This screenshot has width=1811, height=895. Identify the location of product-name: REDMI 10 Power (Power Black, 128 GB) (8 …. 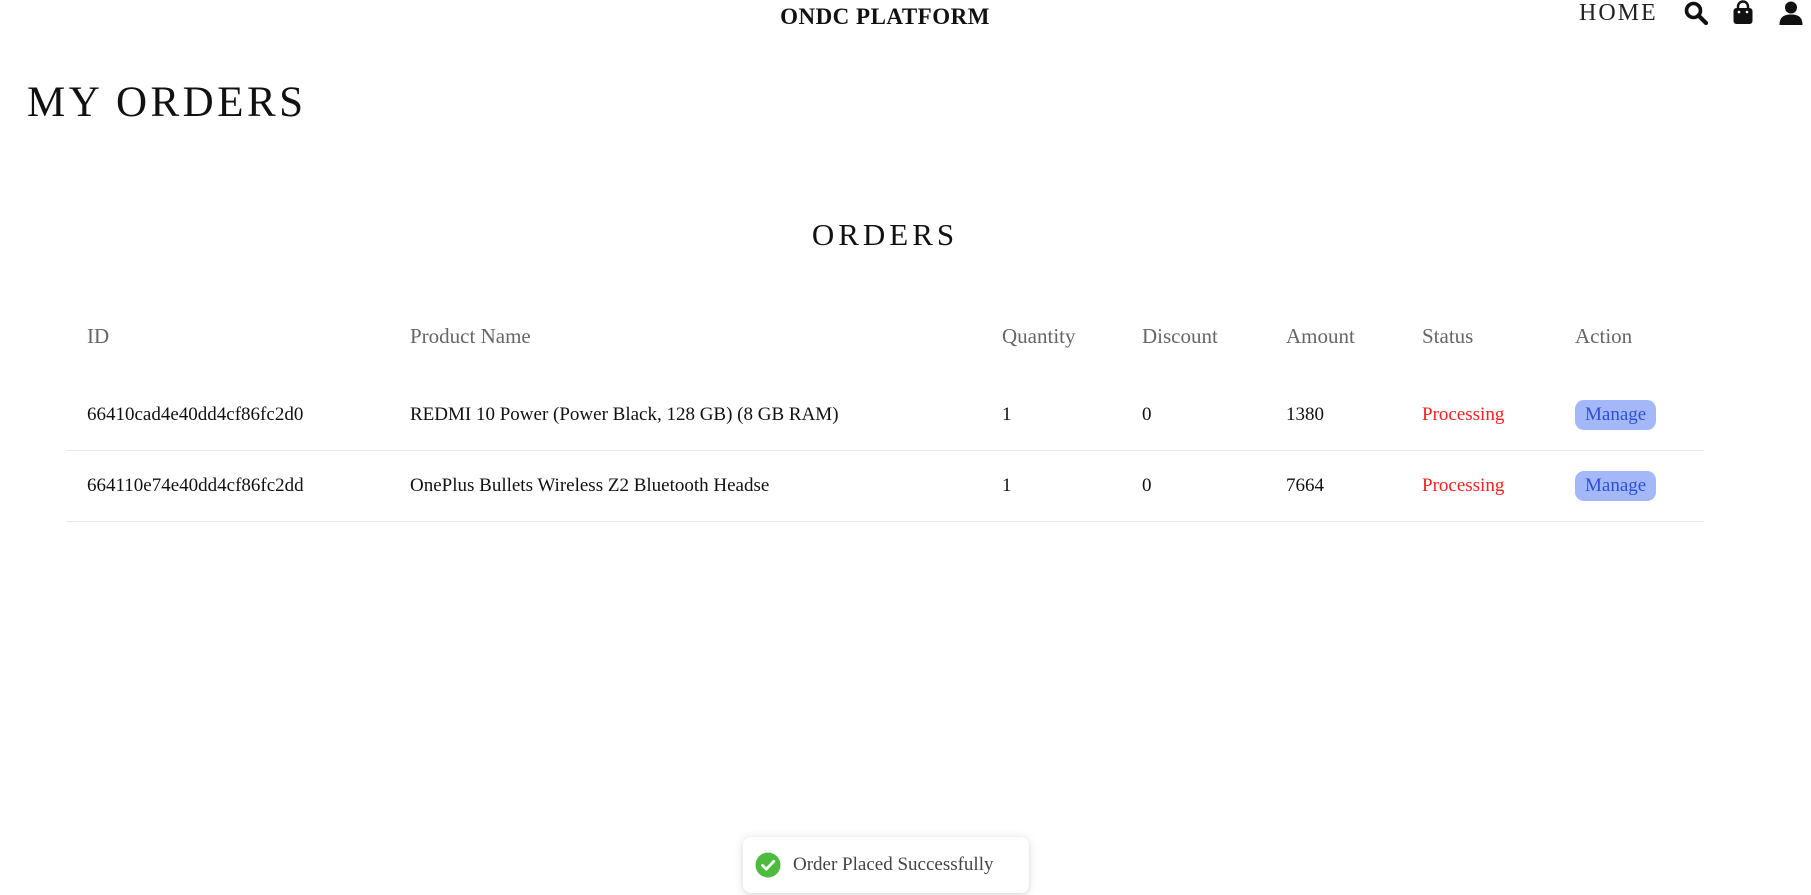
(624, 414).